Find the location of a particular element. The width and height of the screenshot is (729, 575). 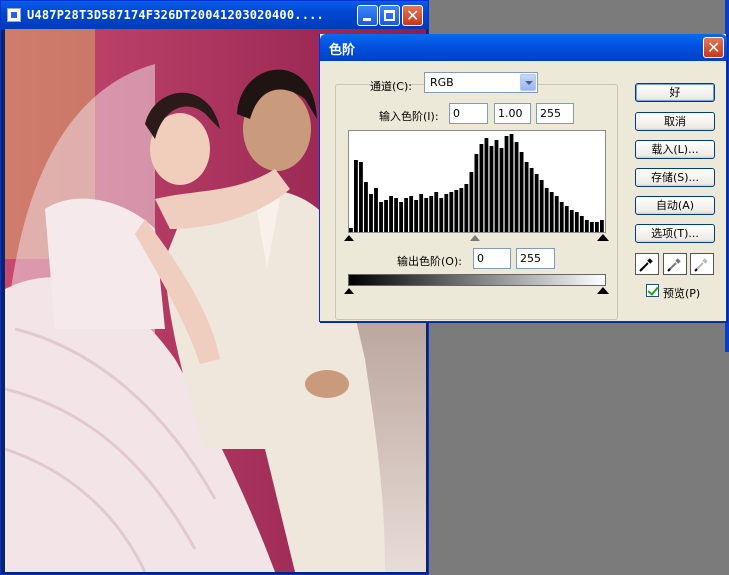

input-black-slider is located at coordinates (349, 238).